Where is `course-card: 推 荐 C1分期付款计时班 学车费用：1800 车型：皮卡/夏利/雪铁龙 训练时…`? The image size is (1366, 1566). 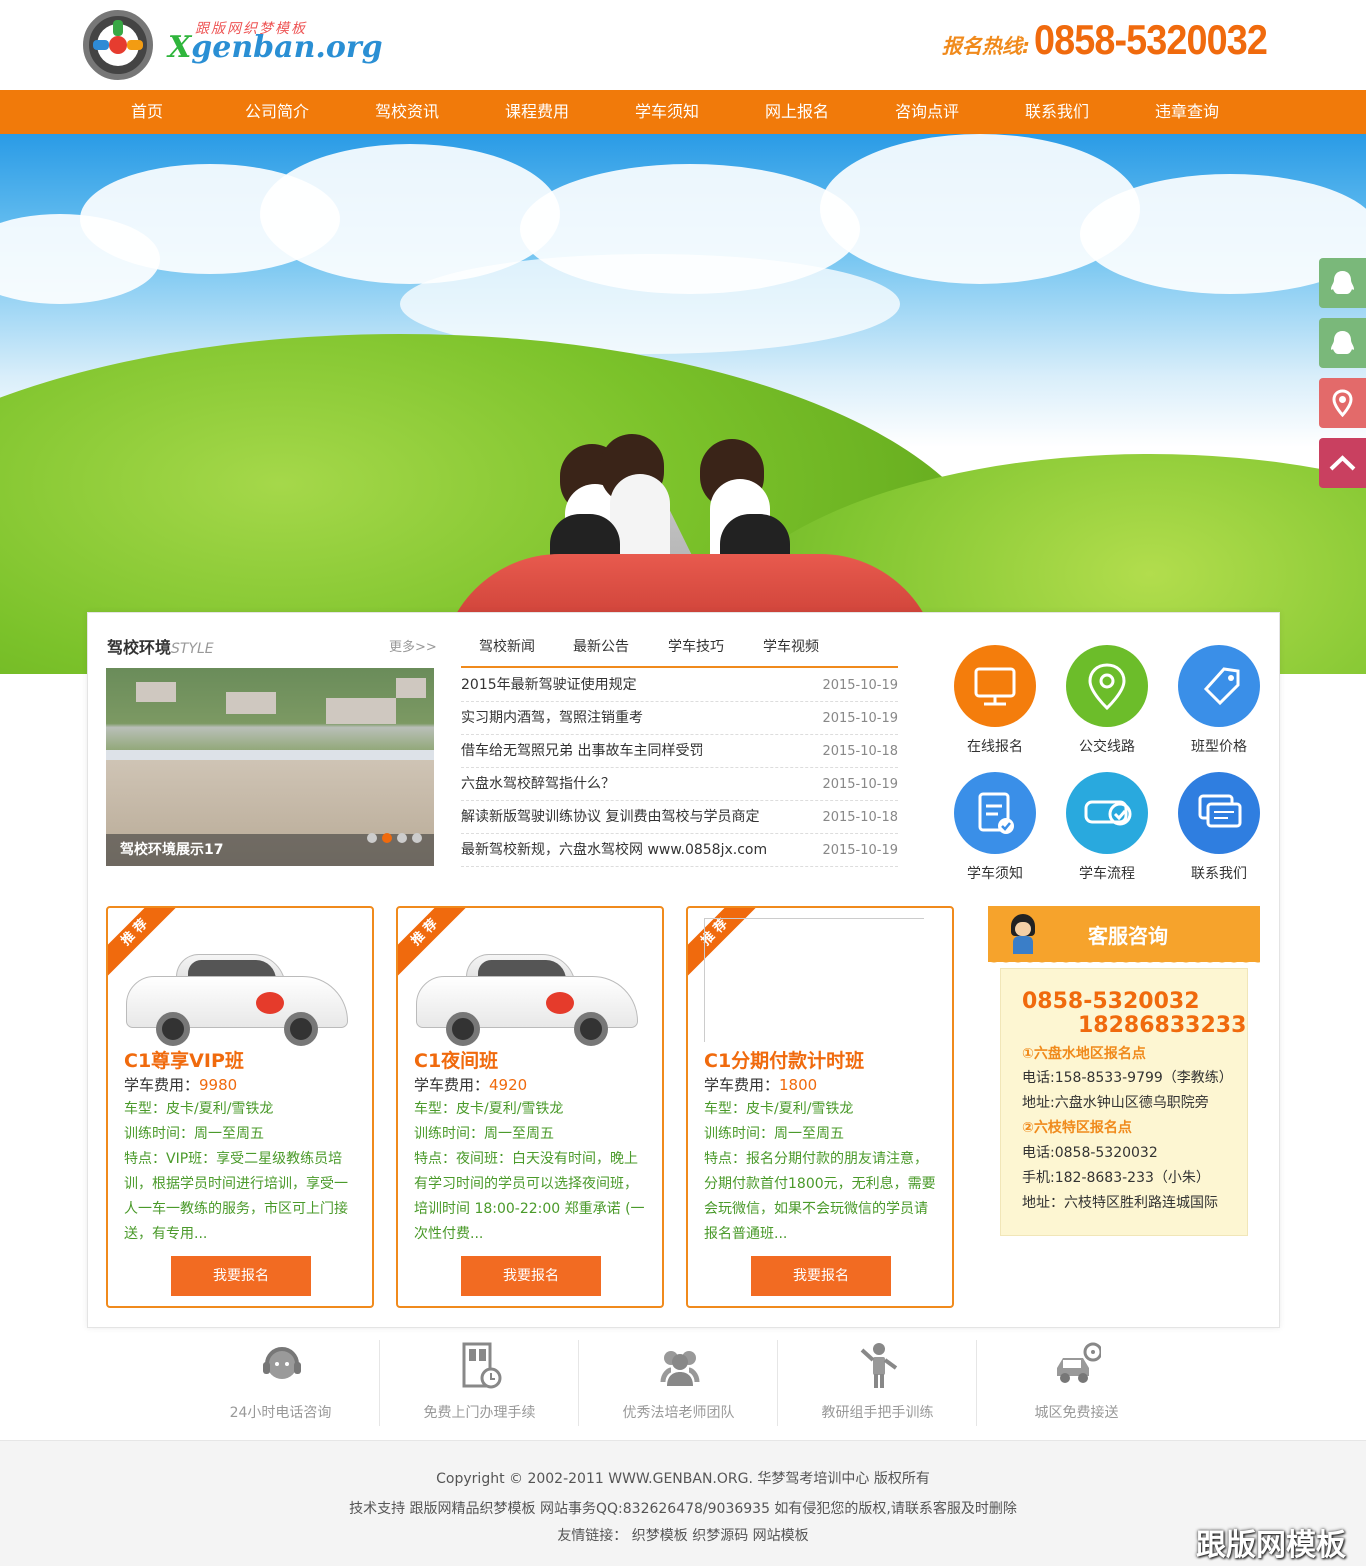 course-card: 推 荐 C1分期付款计时班 学车费用：1800 车型：皮卡/夏利/雪铁龙 训练时… is located at coordinates (820, 1107).